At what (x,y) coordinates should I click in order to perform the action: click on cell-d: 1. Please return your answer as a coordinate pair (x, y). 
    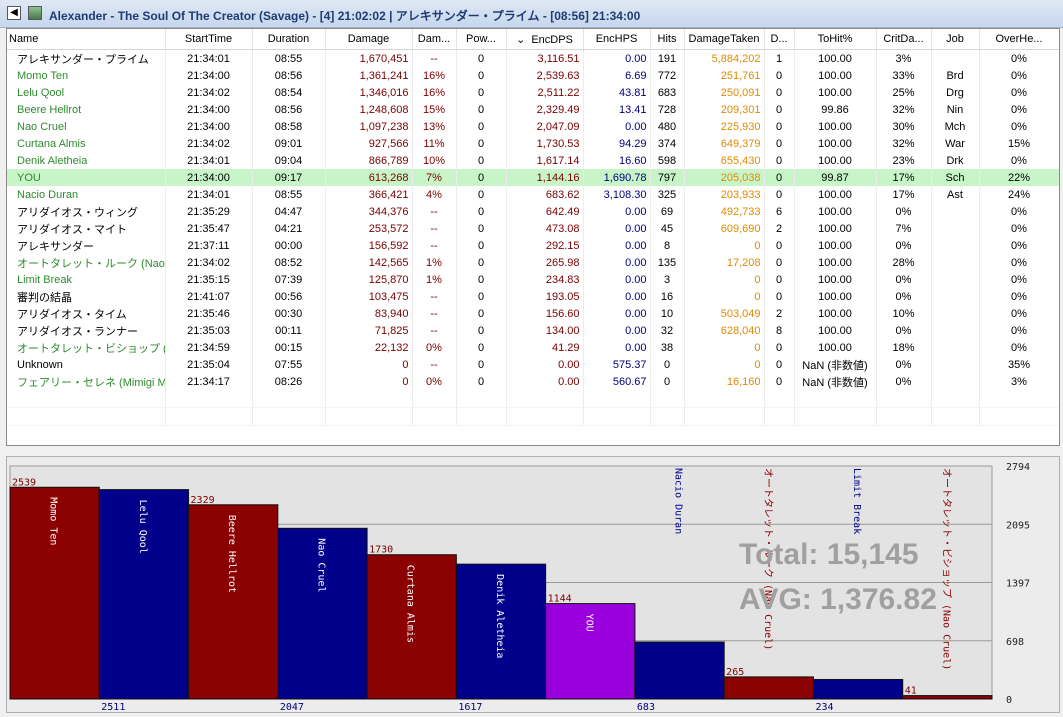
    Looking at the image, I should click on (779, 58).